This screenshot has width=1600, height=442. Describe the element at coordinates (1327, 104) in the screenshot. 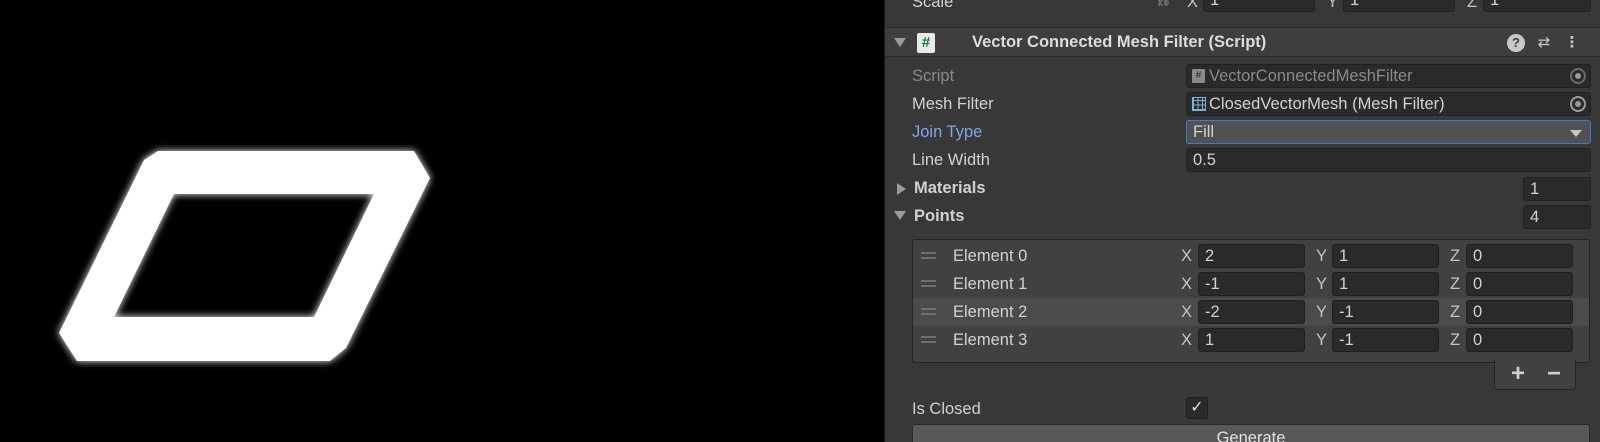

I see `mesh-filter-value: ClosedVectorMesh (Mesh Filter)` at that location.